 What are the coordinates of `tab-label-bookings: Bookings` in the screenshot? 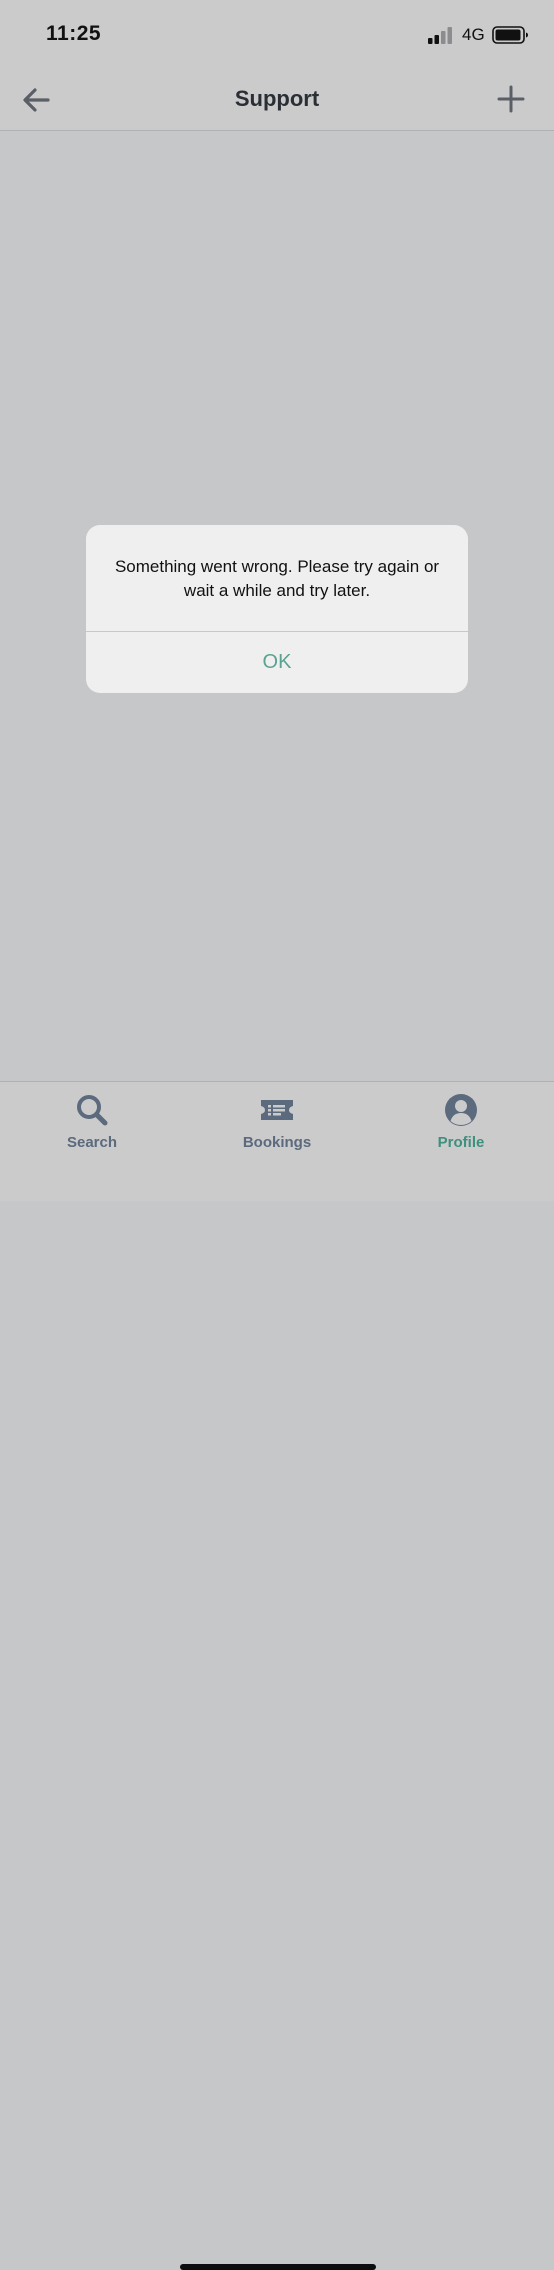 It's located at (277, 1142).